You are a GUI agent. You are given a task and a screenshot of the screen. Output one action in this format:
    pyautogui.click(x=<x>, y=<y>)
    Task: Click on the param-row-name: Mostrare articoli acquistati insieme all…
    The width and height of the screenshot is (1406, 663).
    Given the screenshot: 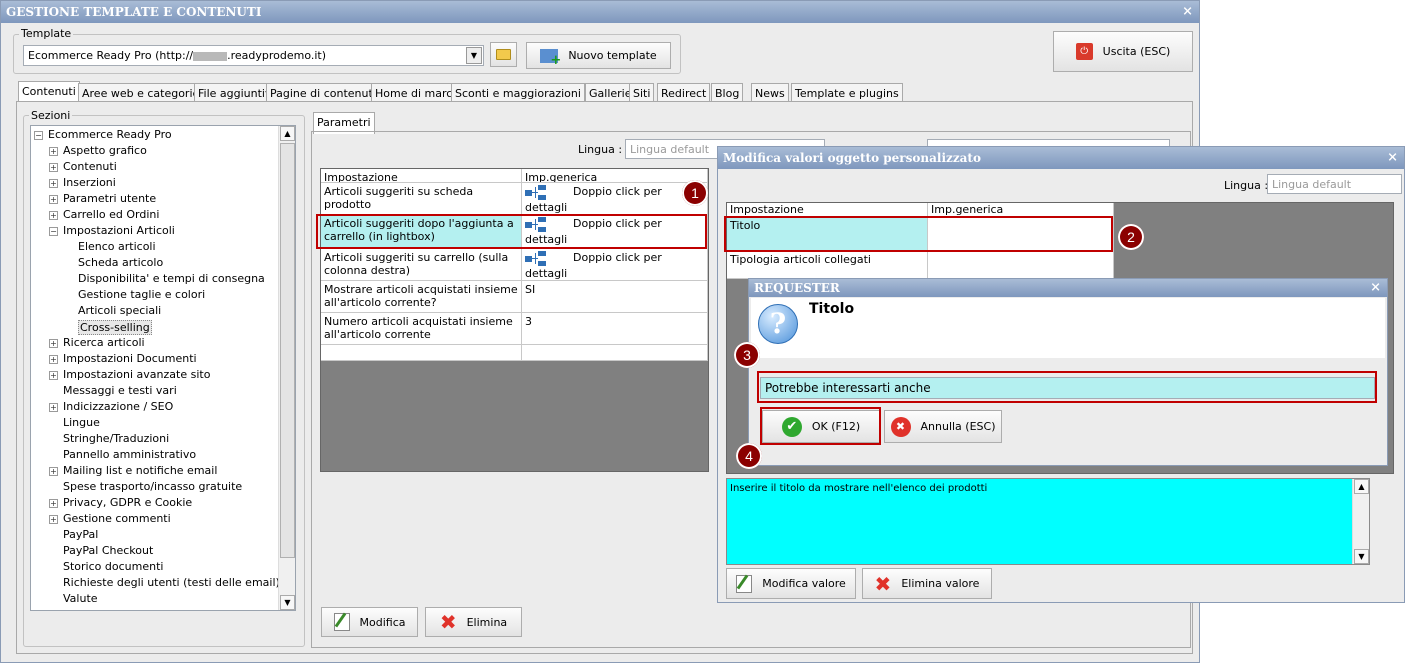 What is the action you would take?
    pyautogui.click(x=421, y=297)
    